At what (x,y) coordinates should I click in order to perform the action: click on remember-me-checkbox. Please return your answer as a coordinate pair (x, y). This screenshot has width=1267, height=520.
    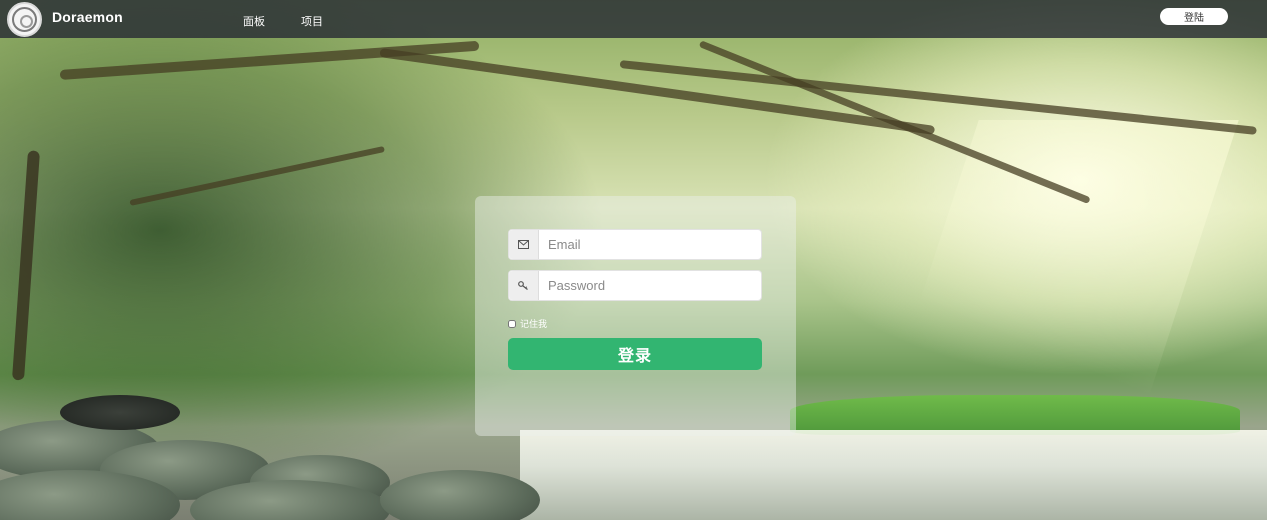
    Looking at the image, I should click on (512, 323).